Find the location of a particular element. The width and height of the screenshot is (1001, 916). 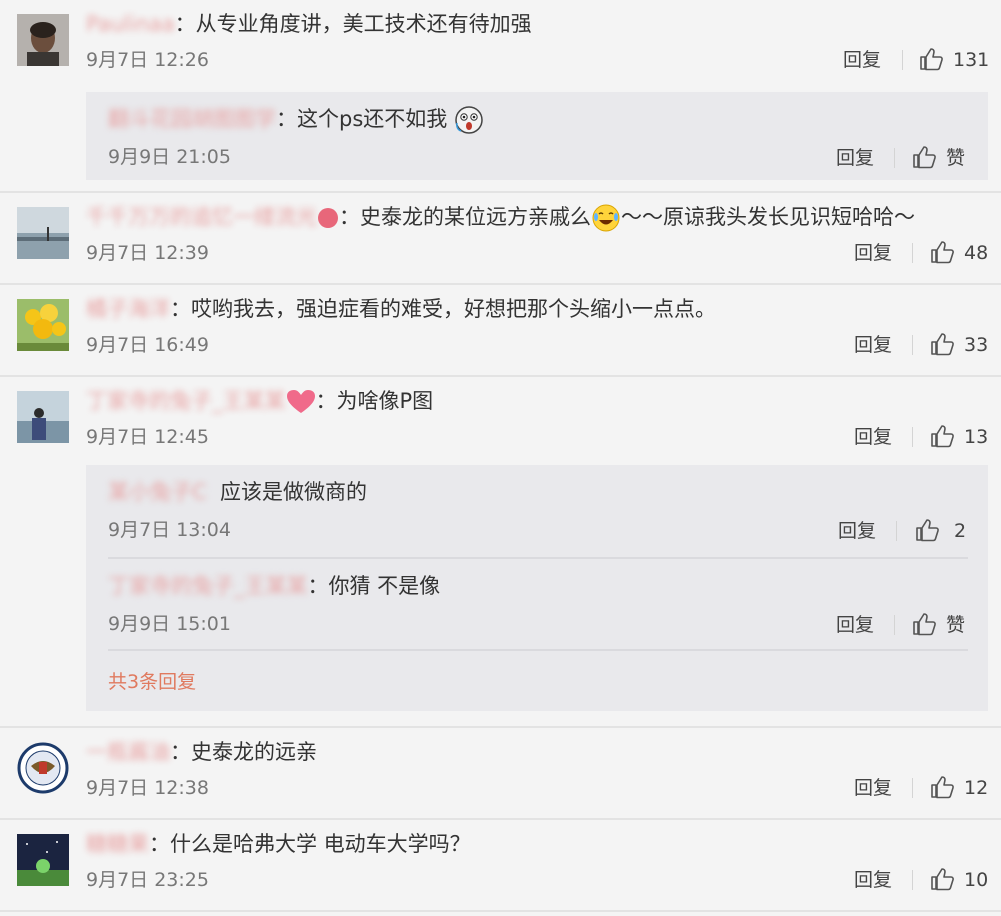

comment-line: Paulinaa：从专业角度讲，美工技术还有待加强 is located at coordinates (309, 24).